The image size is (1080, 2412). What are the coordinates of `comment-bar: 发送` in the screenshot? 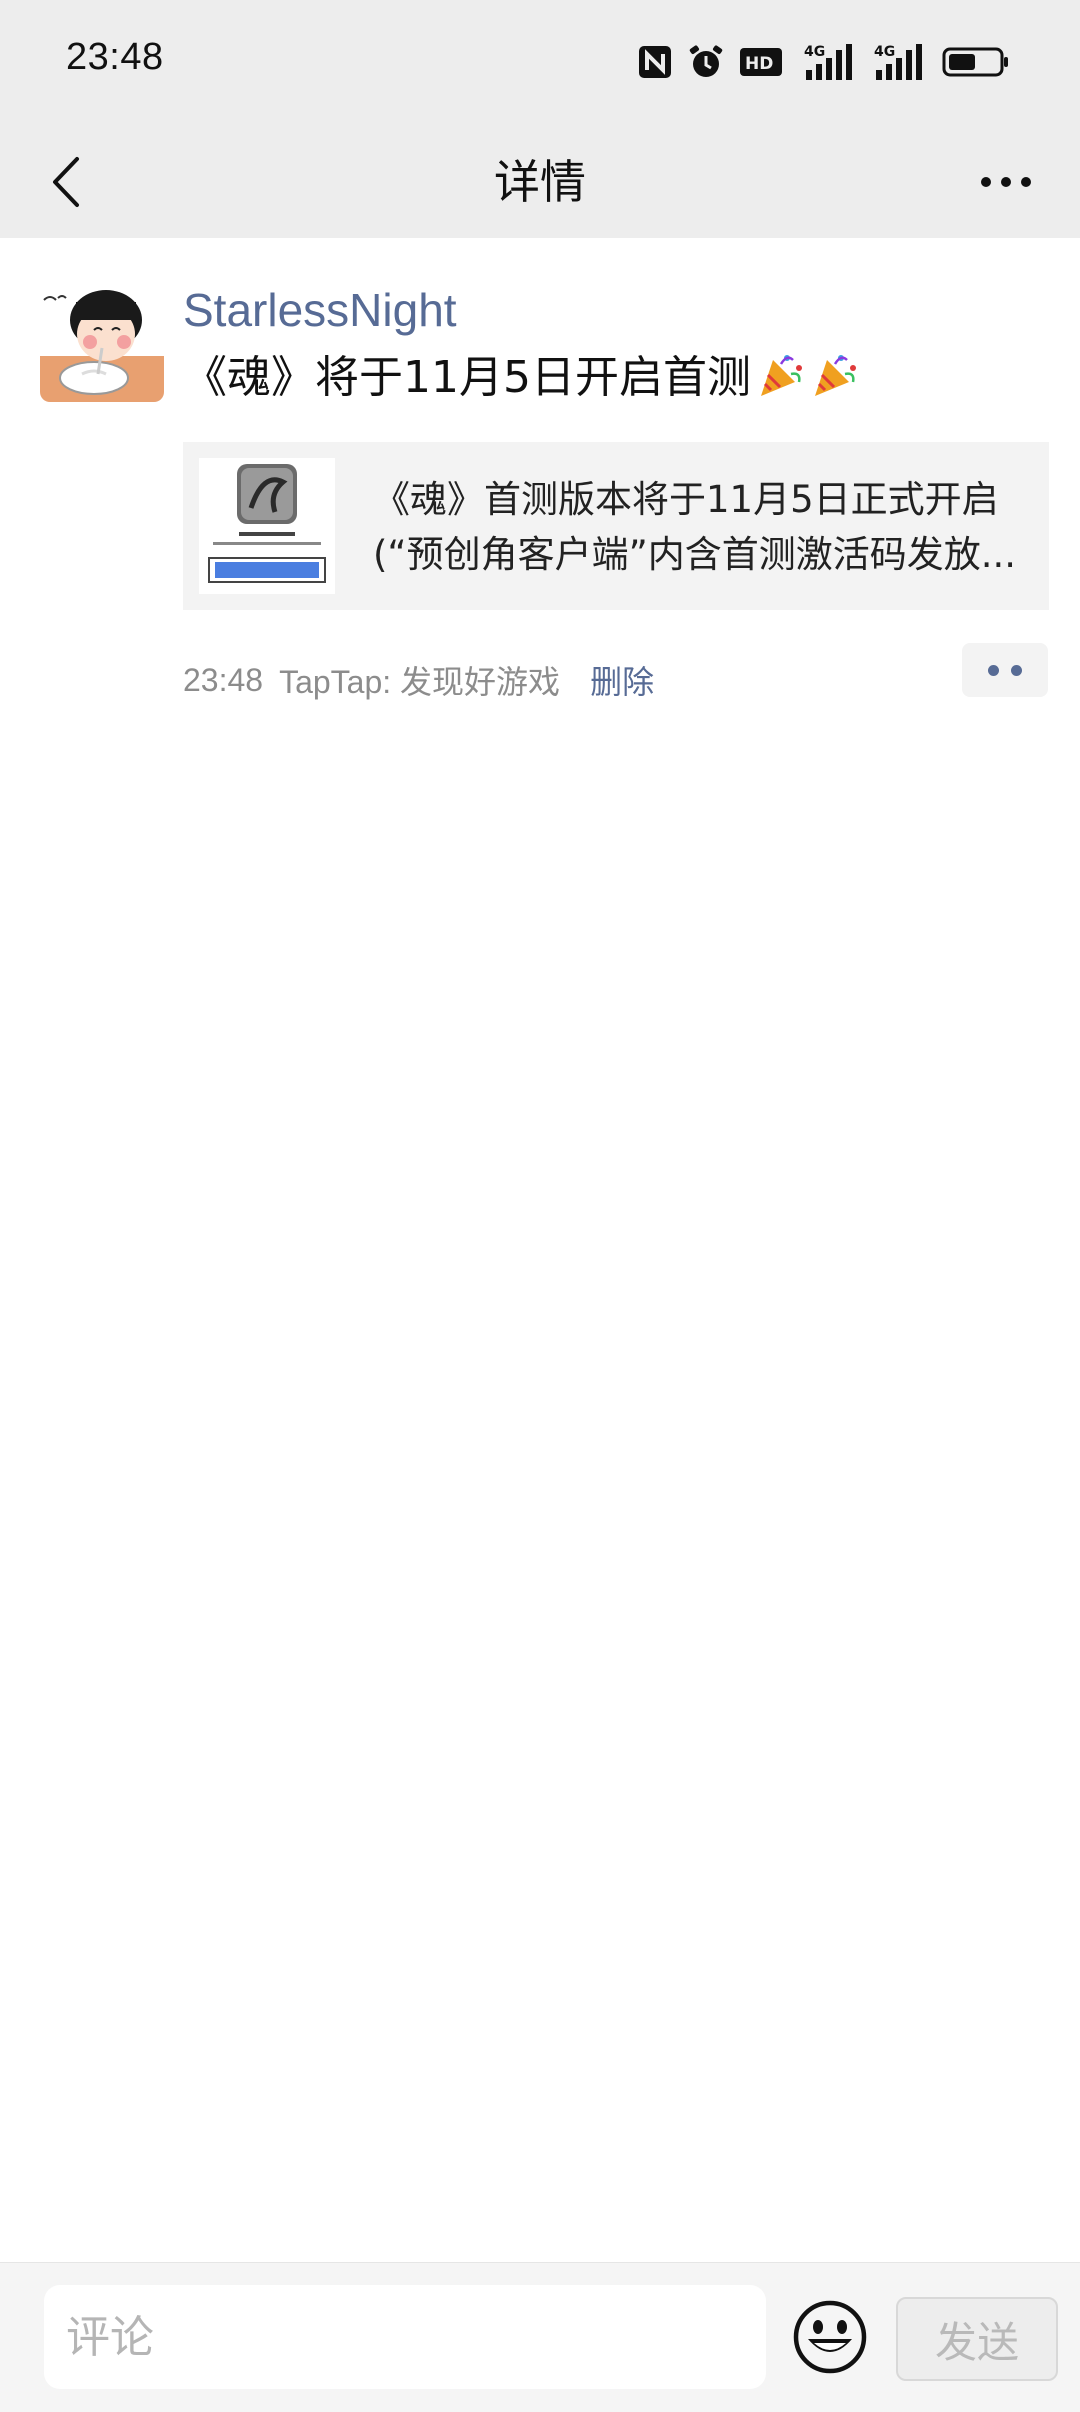 It's located at (540, 2337).